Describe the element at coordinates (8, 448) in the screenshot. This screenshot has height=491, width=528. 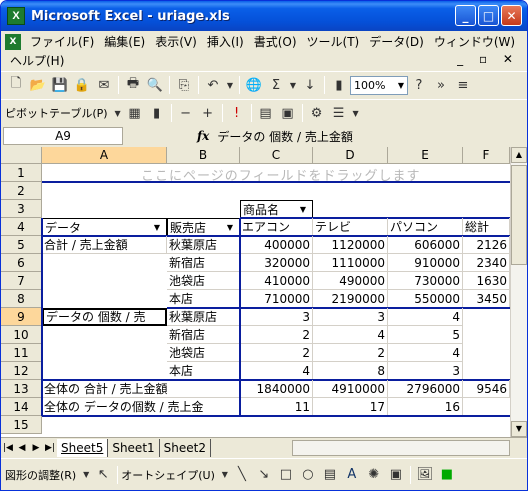
I see `first-sheet-icon: |◀` at that location.